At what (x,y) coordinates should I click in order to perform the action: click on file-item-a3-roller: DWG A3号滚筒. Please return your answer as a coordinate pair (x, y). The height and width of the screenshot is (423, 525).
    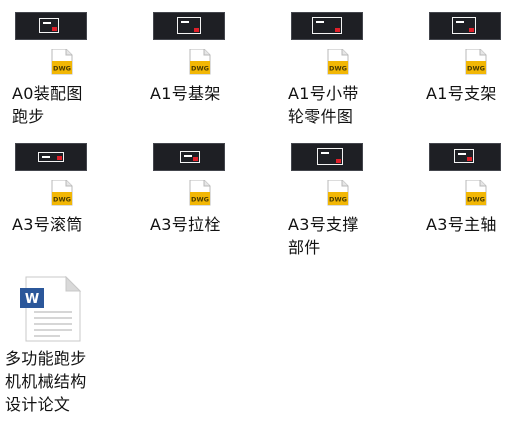
    Looking at the image, I should click on (60, 196).